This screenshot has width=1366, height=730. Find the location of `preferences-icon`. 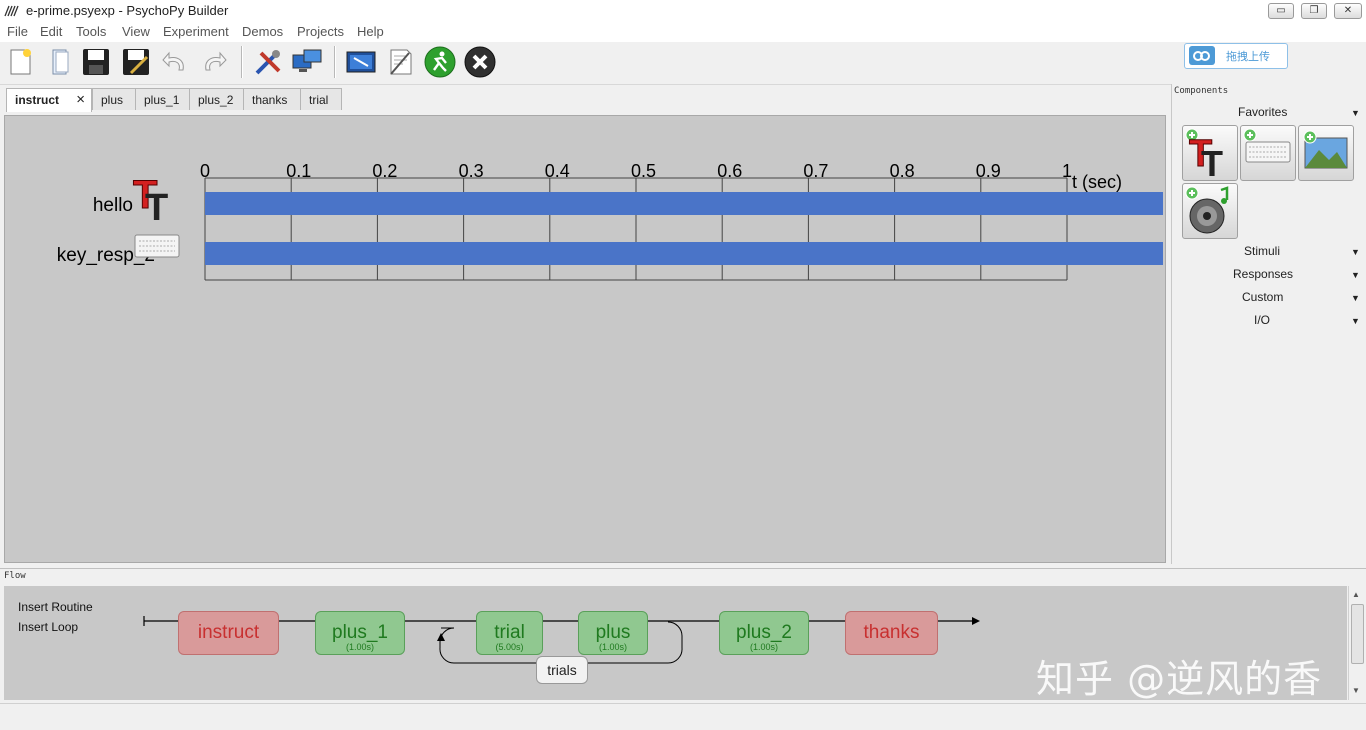

preferences-icon is located at coordinates (268, 62).